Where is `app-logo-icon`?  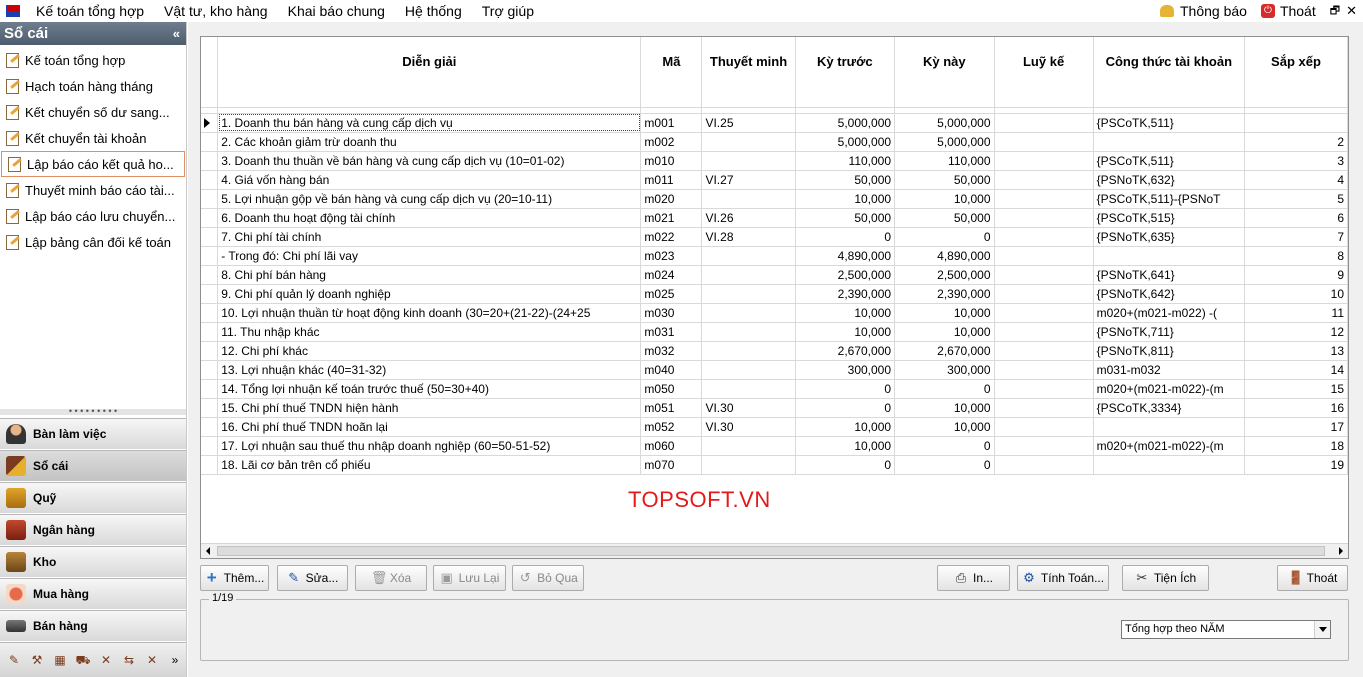 app-logo-icon is located at coordinates (13, 11).